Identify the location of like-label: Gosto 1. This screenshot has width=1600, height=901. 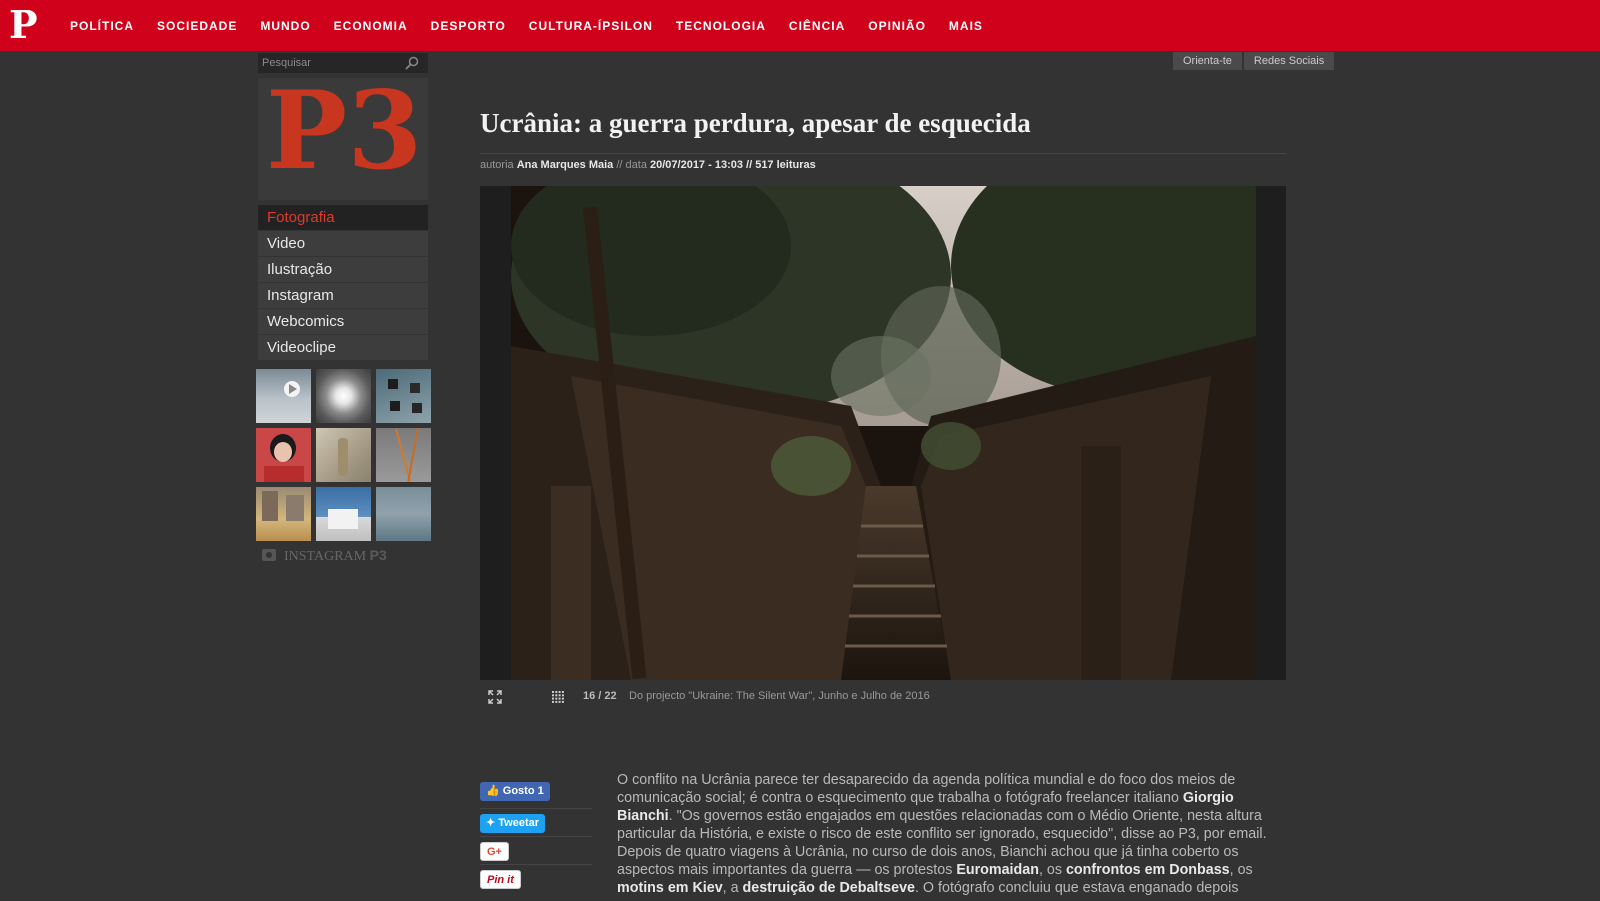
(523, 791).